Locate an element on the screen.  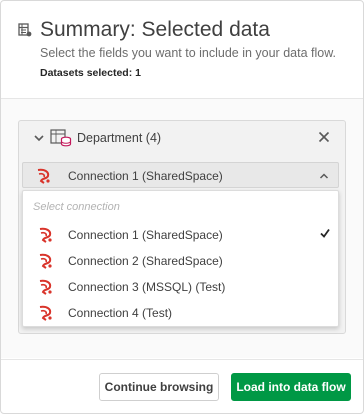
page-title: Summary: Selected data is located at coordinates (155, 29).